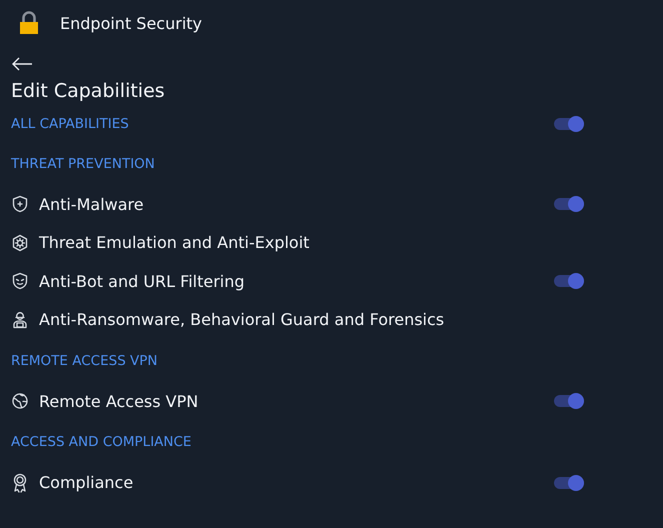 The image size is (663, 528). Describe the element at coordinates (20, 204) in the screenshot. I see `shield-icon` at that location.